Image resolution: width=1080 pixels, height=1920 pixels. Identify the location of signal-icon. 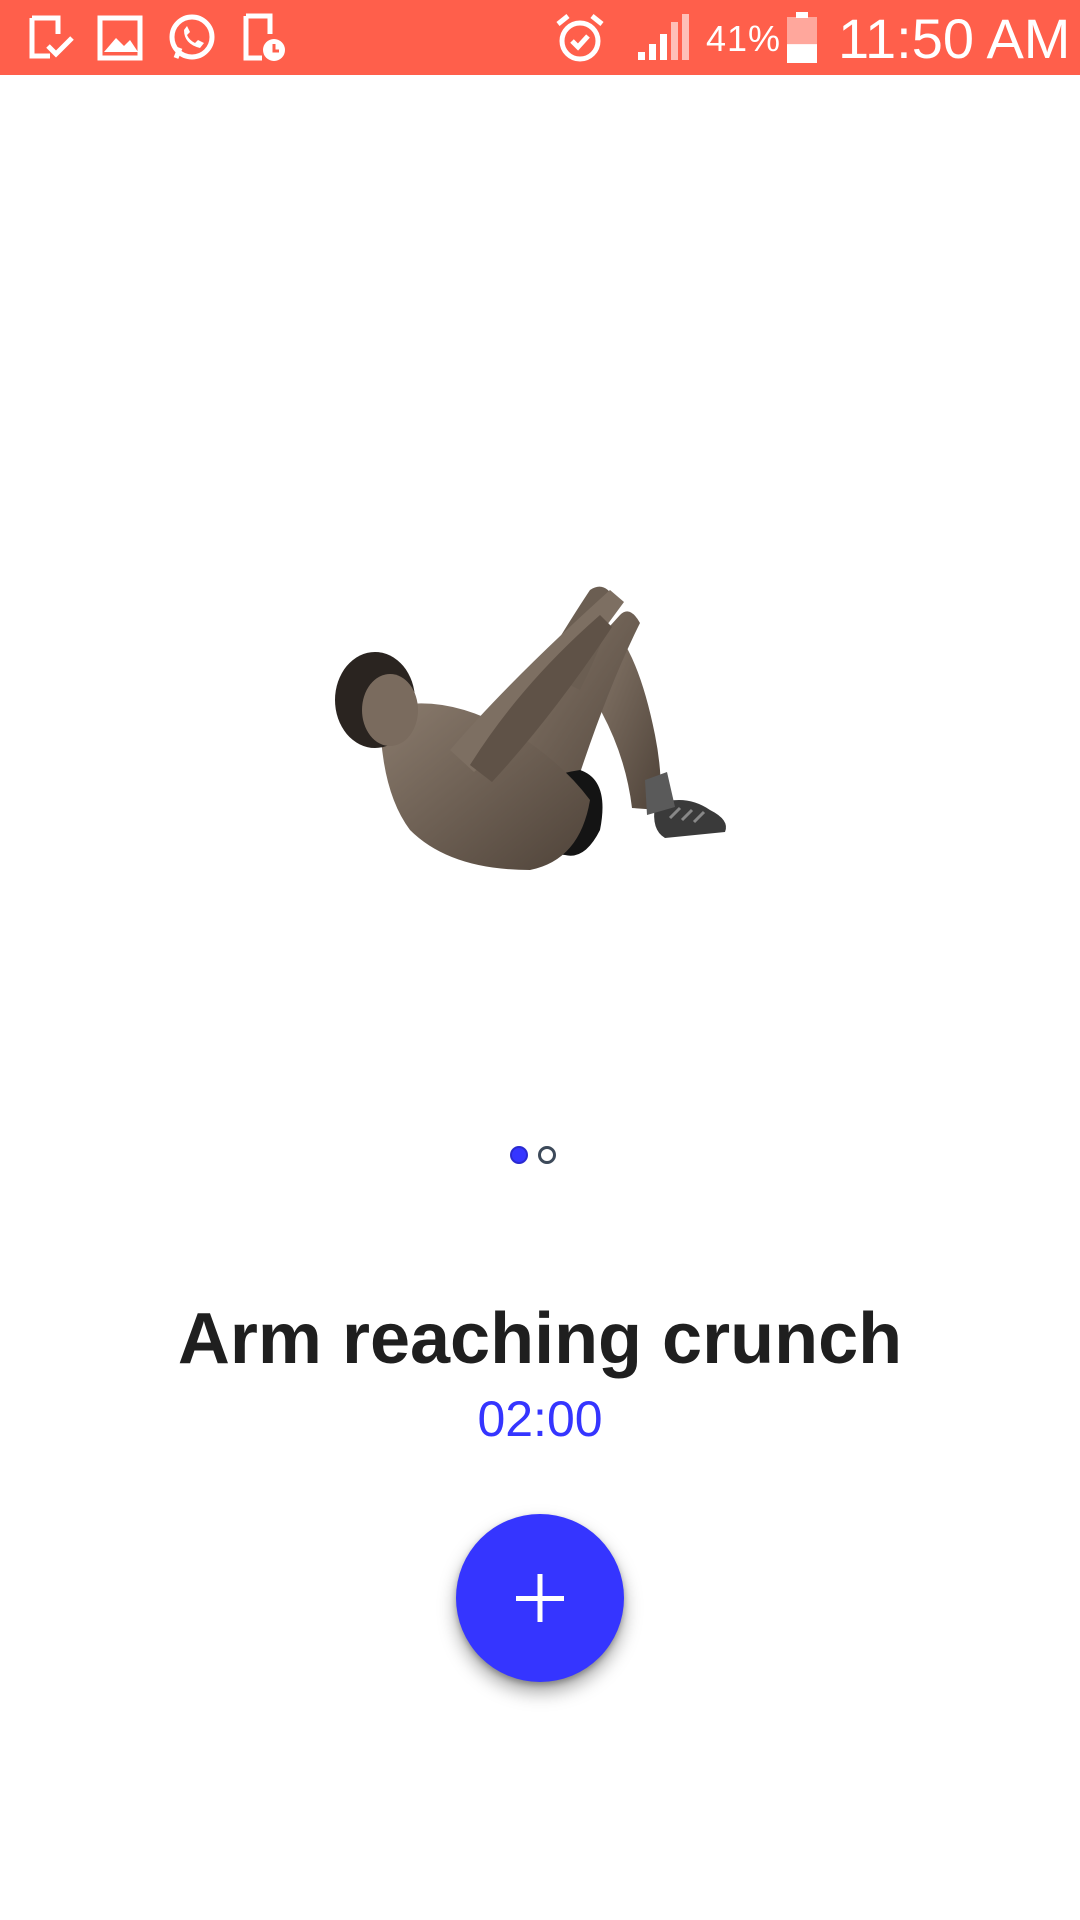
(662, 38).